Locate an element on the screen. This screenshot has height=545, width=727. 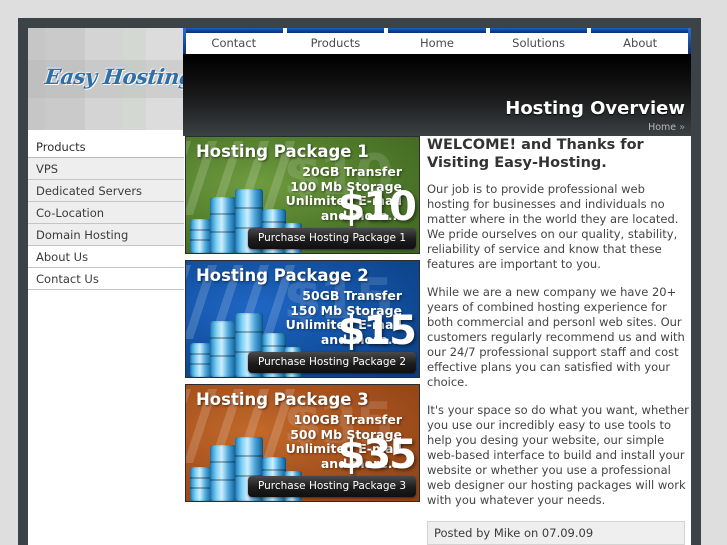
package-price-2: $15 is located at coordinates (377, 331).